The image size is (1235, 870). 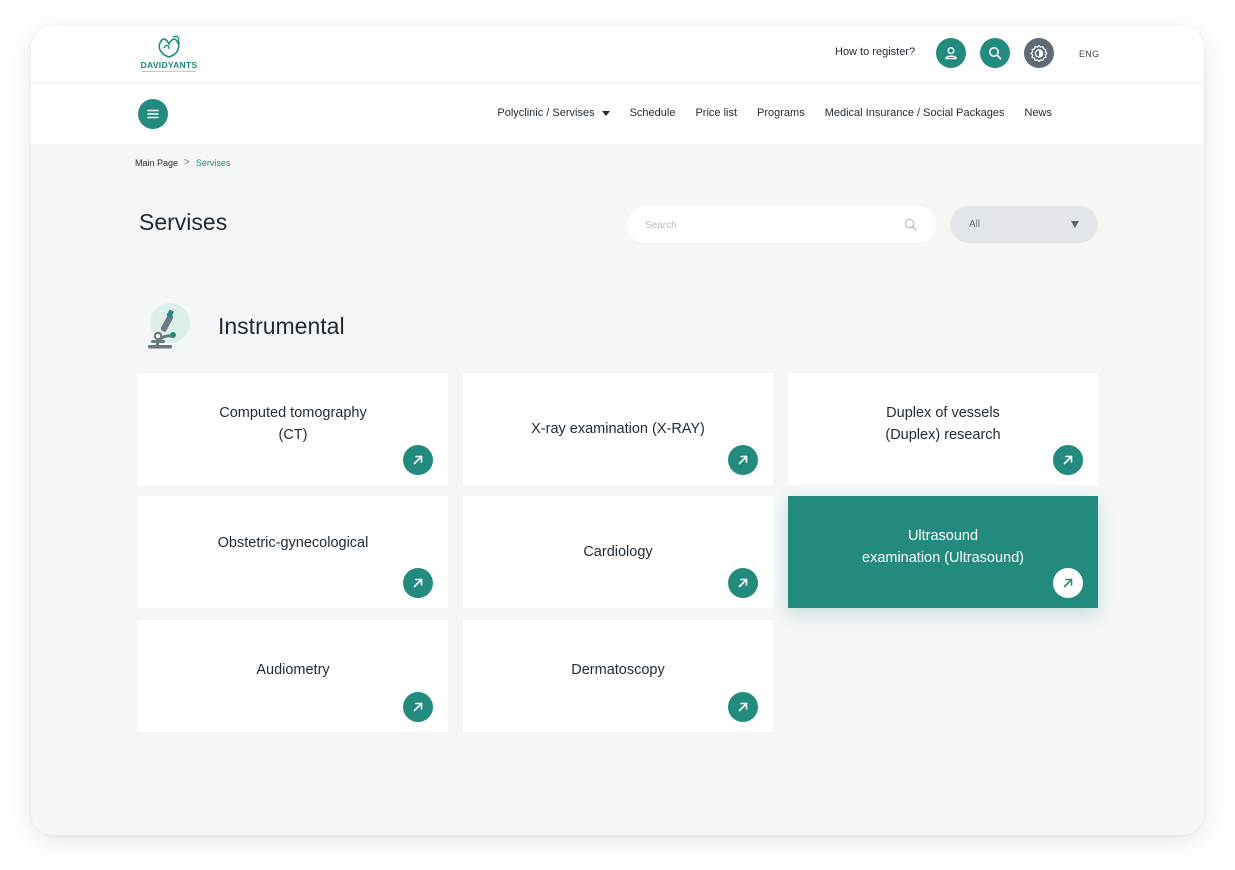 I want to click on category-select: All, so click(x=1024, y=224).